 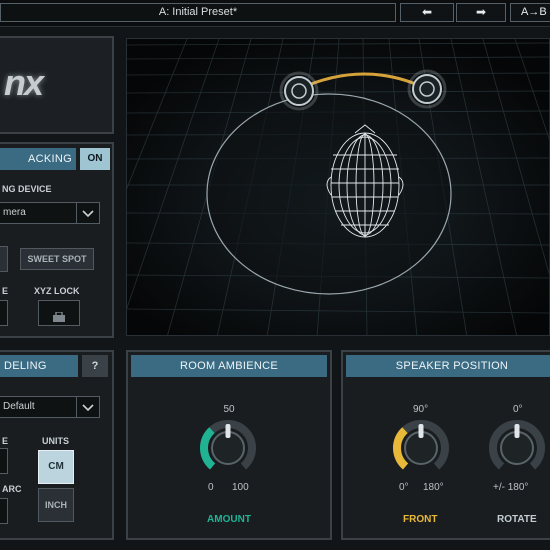 I want to click on partial-label-2: ARC, so click(x=12, y=489).